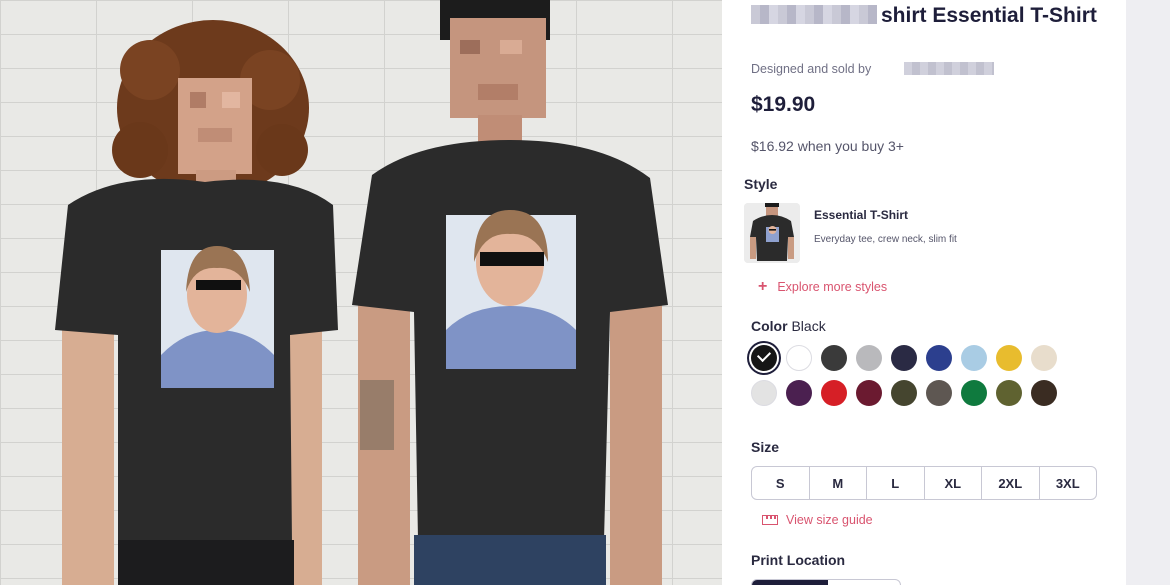 This screenshot has height=585, width=1170. I want to click on style-description: Everyday tee, crew neck, slim fit, so click(885, 239).